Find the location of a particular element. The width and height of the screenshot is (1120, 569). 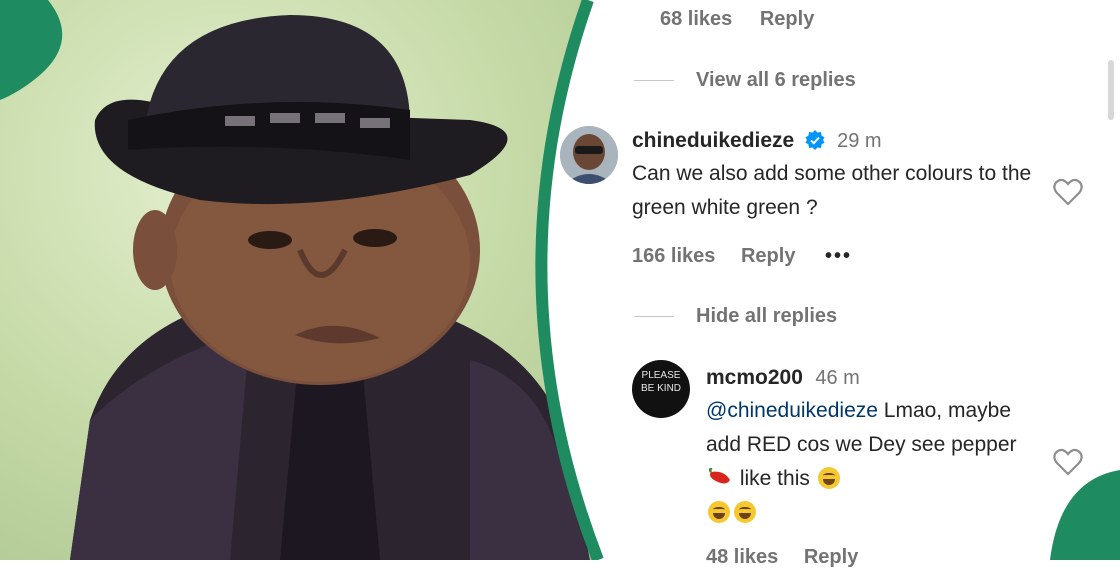

hide-replies-toggle: Hide all replies is located at coordinates (735, 316).